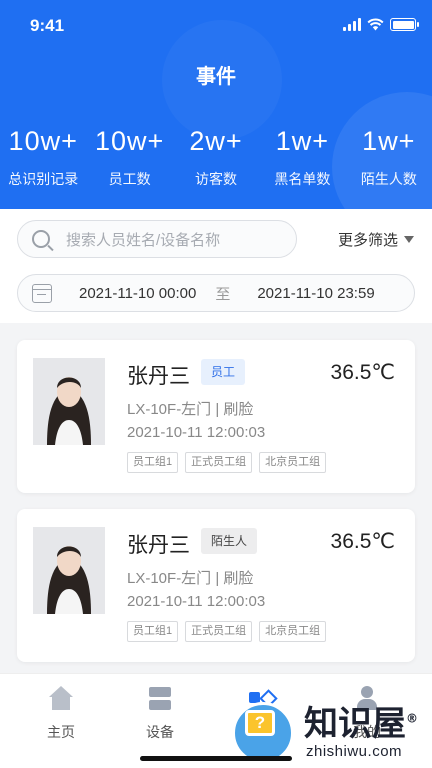 This screenshot has height=768, width=432. What do you see at coordinates (302, 157) in the screenshot?
I see `stat-blacklist: 1w+ 黑名单数` at bounding box center [302, 157].